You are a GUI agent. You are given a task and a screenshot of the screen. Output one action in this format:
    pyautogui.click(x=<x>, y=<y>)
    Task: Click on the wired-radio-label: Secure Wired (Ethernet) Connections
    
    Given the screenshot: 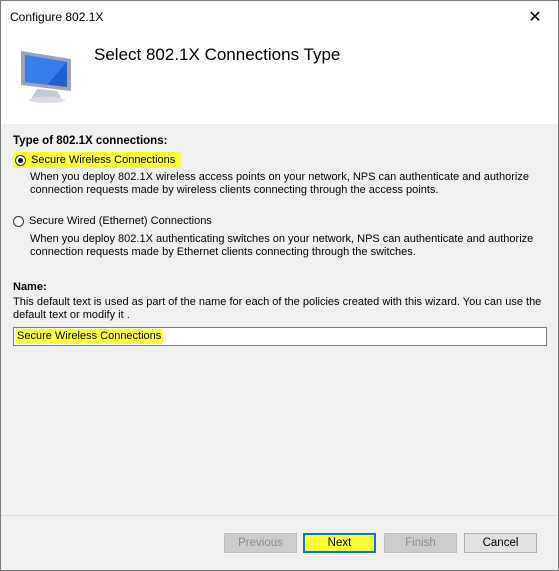 What is the action you would take?
    pyautogui.click(x=120, y=221)
    